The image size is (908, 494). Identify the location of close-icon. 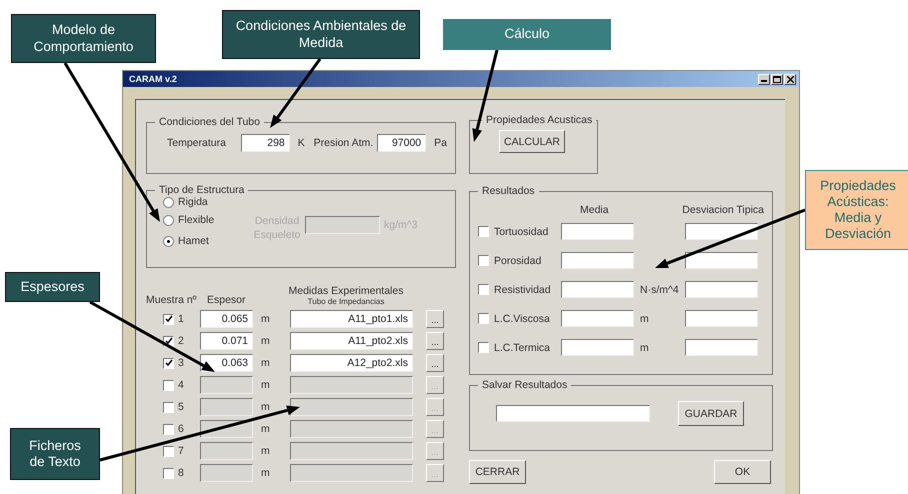
(790, 79).